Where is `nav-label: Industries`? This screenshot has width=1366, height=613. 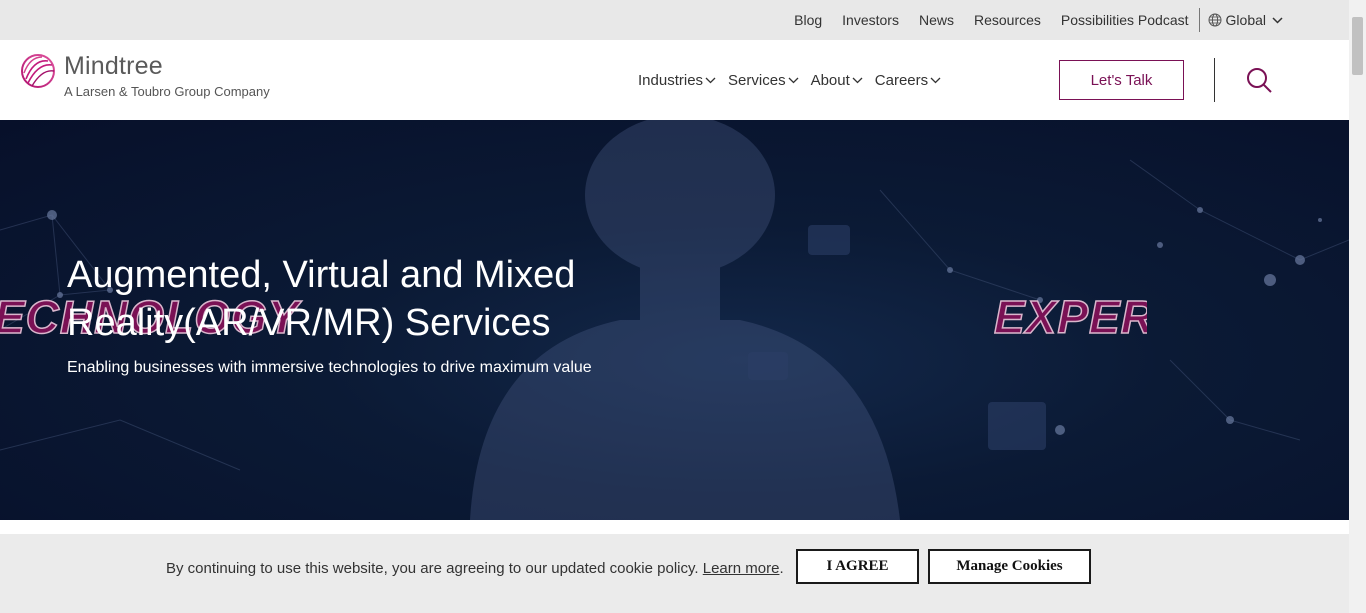 nav-label: Industries is located at coordinates (671, 80).